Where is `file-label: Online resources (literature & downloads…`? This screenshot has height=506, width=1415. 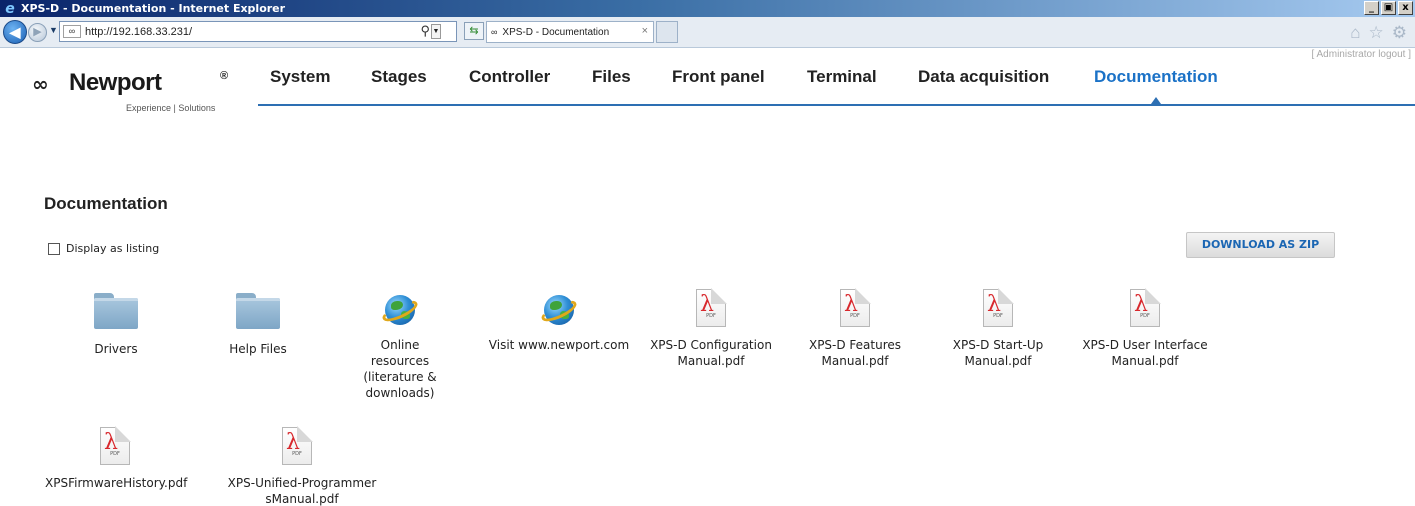
file-label: Online resources (literature & downloads… is located at coordinates (400, 369).